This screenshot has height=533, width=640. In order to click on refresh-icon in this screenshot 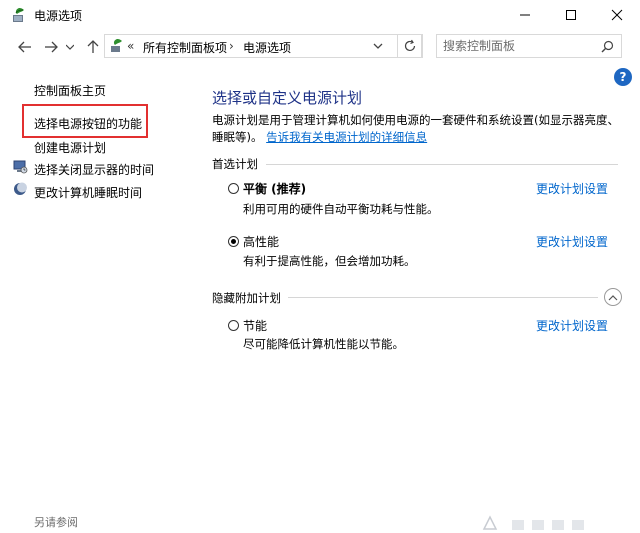, I will do `click(410, 45)`.